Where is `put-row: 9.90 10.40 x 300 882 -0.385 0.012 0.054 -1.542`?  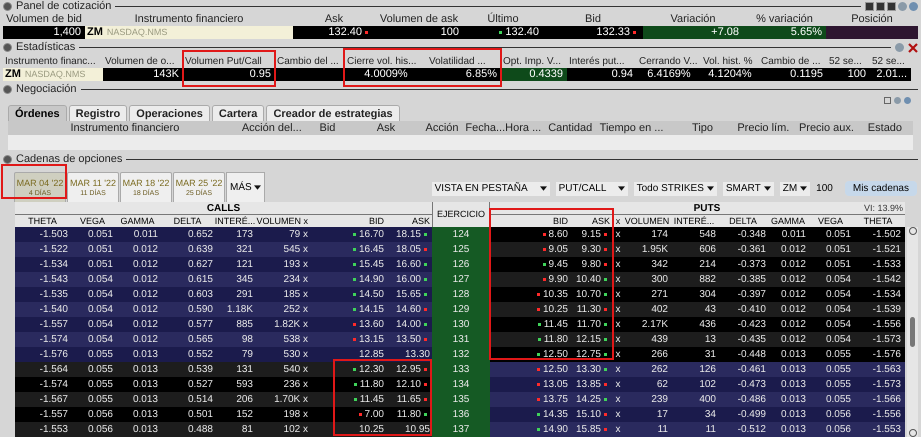
put-row: 9.90 10.40 x 300 882 -0.385 0.012 0.054 -1.542 is located at coordinates (697, 279).